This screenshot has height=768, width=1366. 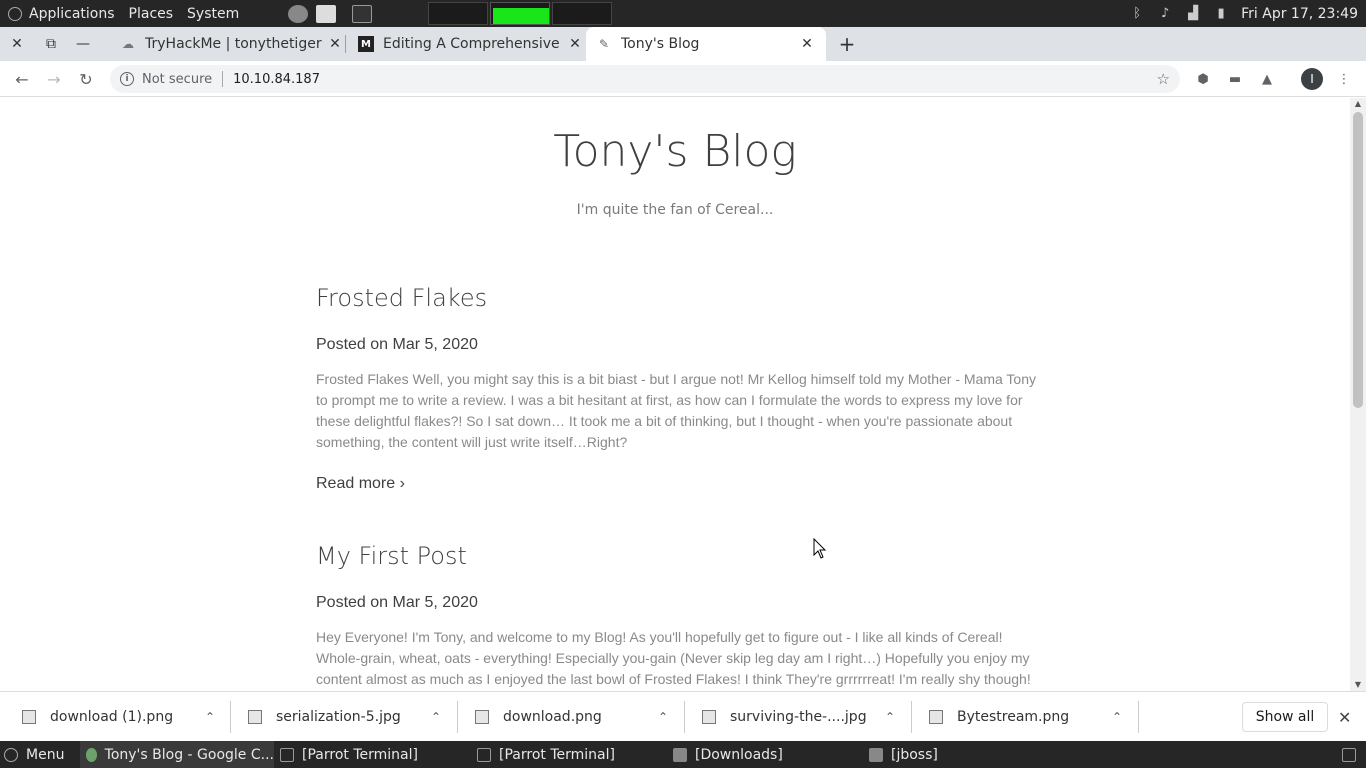 What do you see at coordinates (681, 298) in the screenshot?
I see `post-title: Frosted Flakes` at bounding box center [681, 298].